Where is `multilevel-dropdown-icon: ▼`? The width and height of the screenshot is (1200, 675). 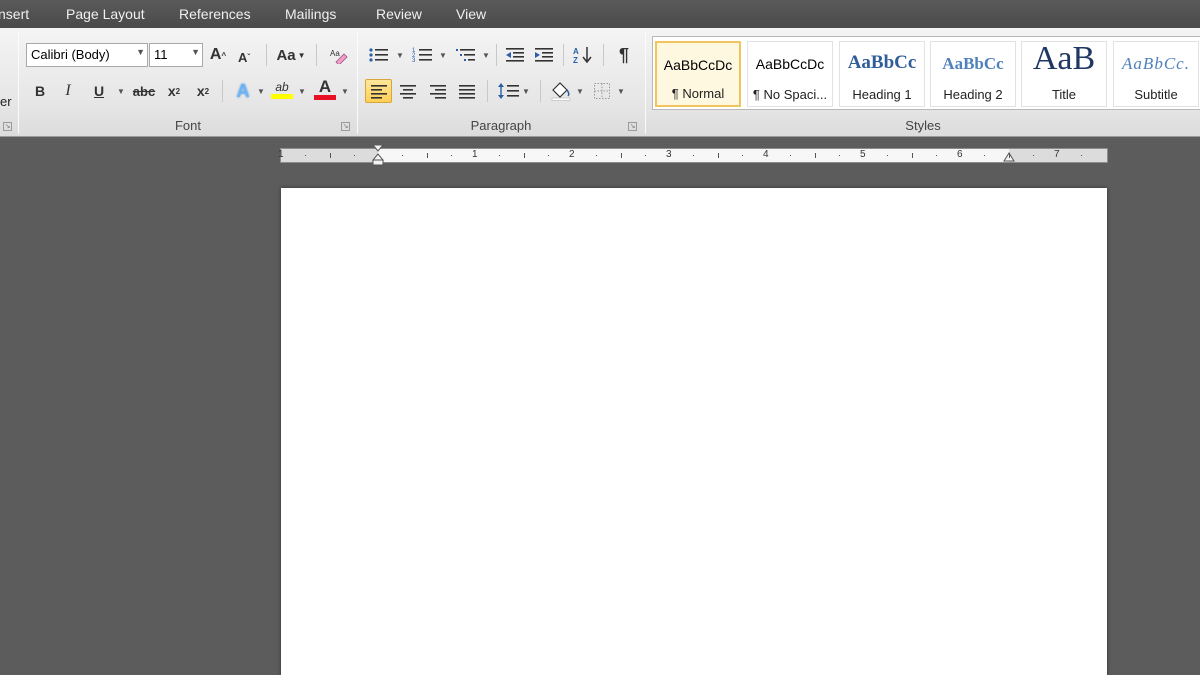
multilevel-dropdown-icon: ▼ is located at coordinates (486, 55).